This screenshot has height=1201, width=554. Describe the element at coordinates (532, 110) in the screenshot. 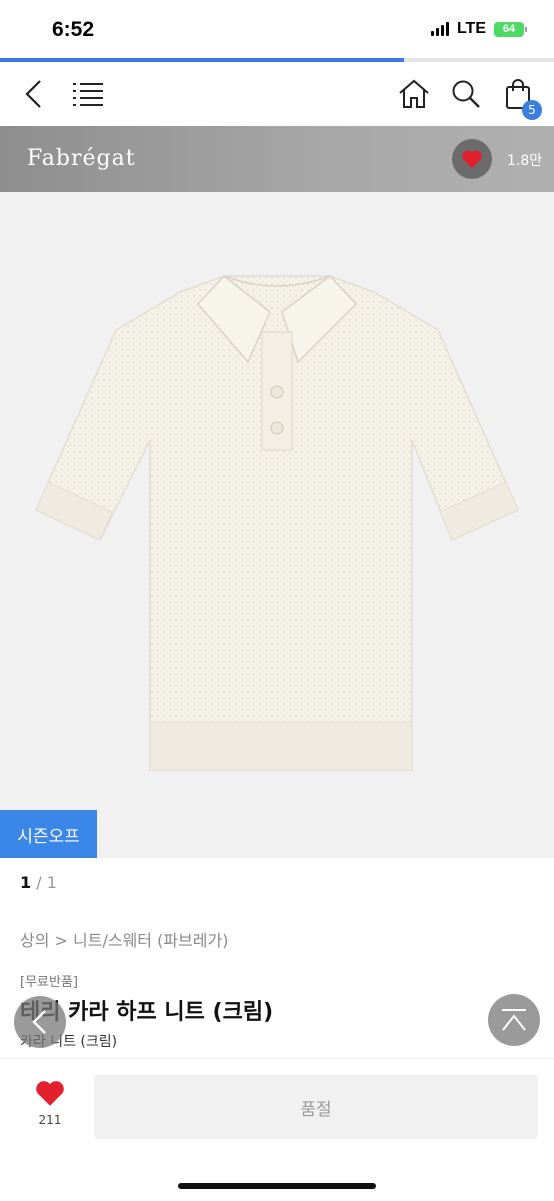

I see `cart-count-badge: 5` at that location.